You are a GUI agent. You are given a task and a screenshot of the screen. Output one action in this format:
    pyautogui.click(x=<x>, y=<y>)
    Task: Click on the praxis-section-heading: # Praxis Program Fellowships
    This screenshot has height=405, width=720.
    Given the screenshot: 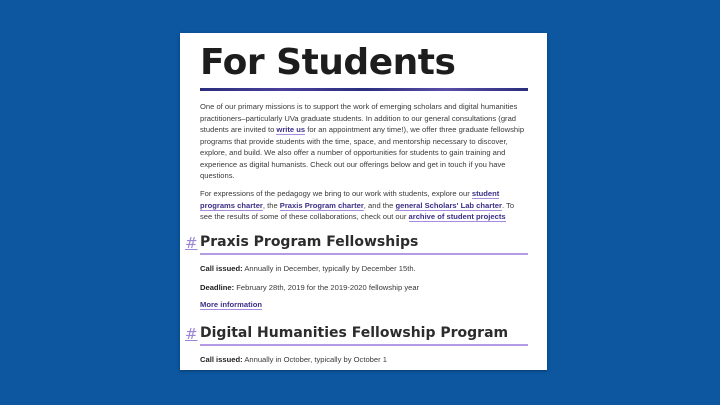 What is the action you would take?
    pyautogui.click(x=356, y=244)
    